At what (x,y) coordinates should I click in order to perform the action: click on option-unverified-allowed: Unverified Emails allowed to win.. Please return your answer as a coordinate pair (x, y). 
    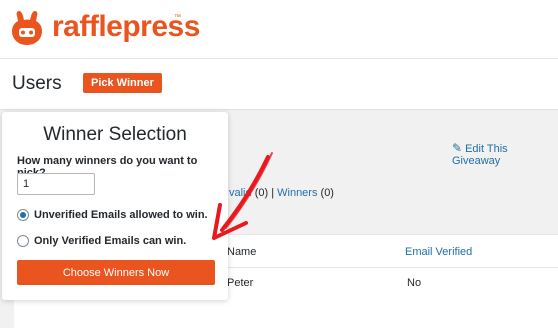
    Looking at the image, I should click on (112, 215).